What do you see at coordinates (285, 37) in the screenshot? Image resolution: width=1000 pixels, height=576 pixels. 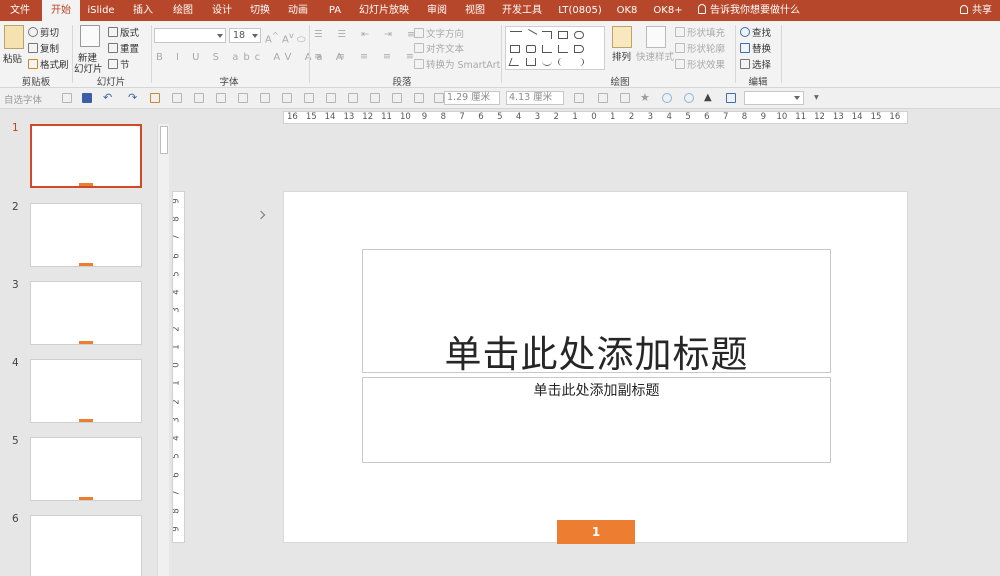 I see `grow-font-button: A^ Av ⬭` at bounding box center [285, 37].